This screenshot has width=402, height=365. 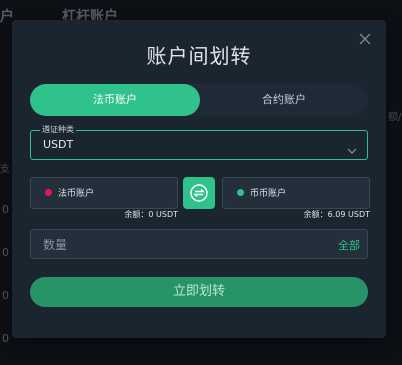 What do you see at coordinates (58, 144) in the screenshot?
I see `currency-select-value: USDT` at bounding box center [58, 144].